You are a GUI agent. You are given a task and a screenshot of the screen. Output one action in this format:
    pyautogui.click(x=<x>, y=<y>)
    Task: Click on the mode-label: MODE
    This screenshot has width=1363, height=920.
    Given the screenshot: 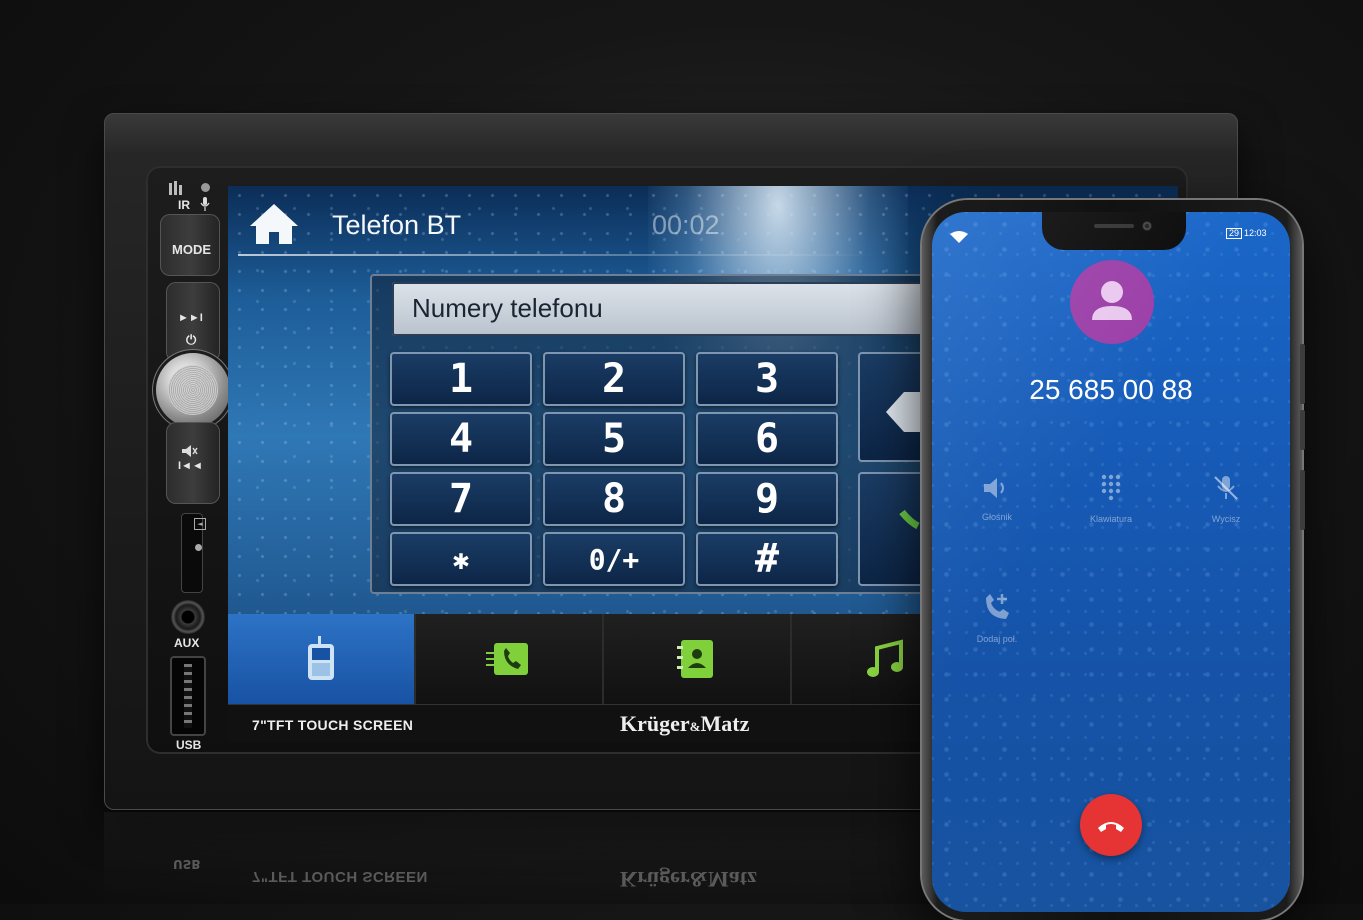 What is the action you would take?
    pyautogui.click(x=191, y=249)
    